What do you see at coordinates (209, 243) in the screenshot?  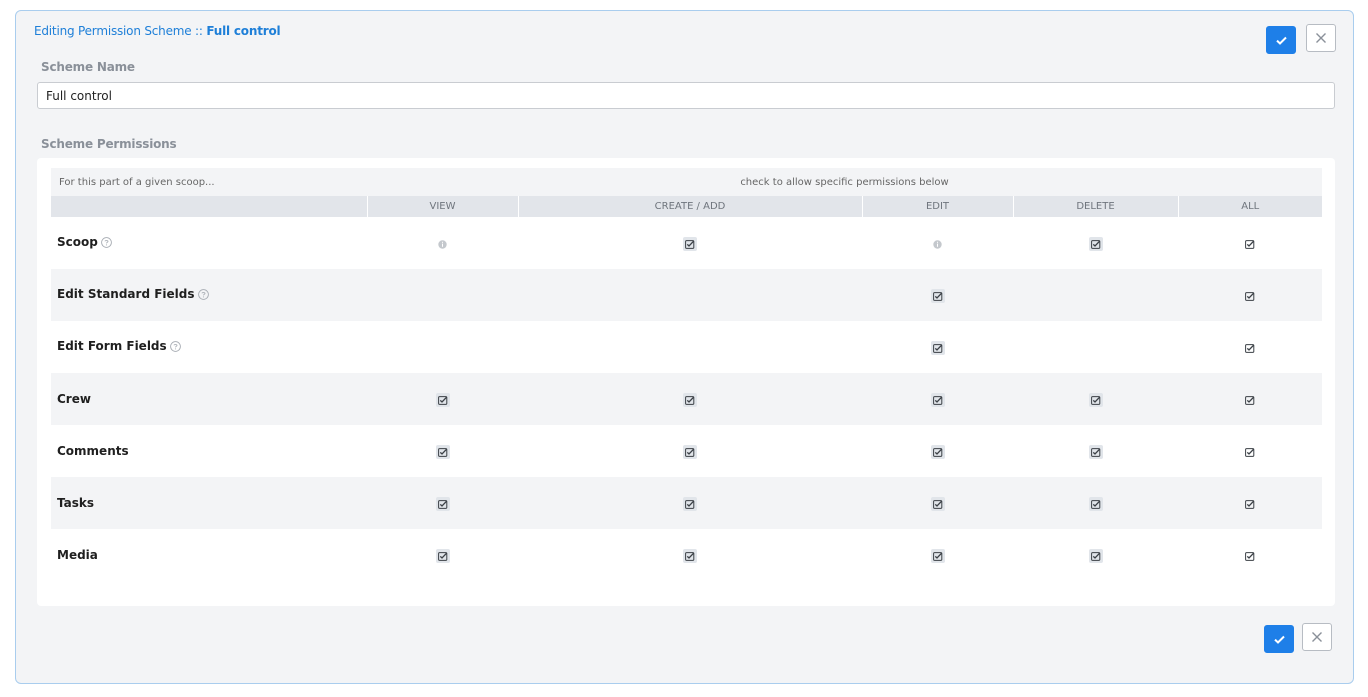 I see `permission-row-label-cell: Scoop` at bounding box center [209, 243].